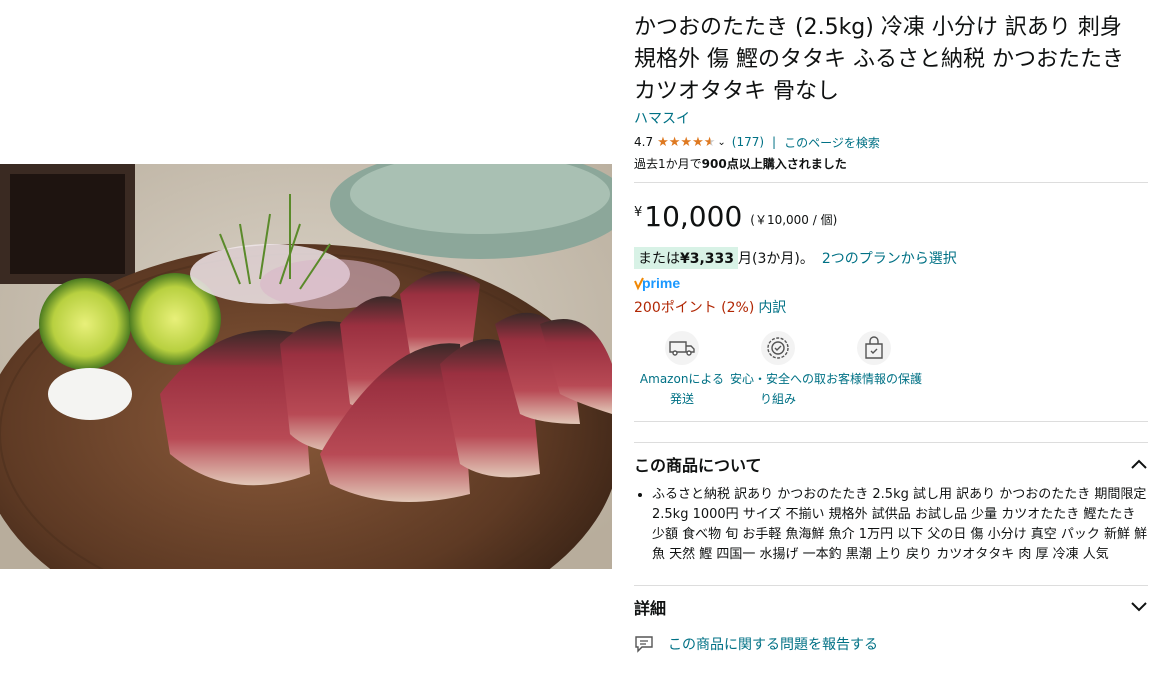  I want to click on price-row: ¥ 10,000 (￥10,000 / 個), so click(891, 217).